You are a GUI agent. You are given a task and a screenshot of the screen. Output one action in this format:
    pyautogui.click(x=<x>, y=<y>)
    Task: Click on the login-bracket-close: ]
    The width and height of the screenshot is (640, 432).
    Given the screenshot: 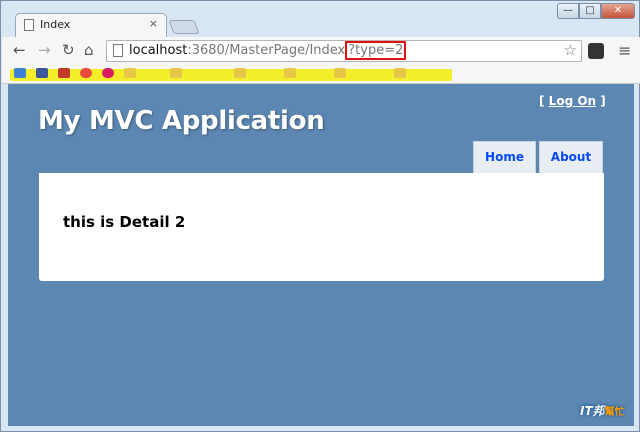 What is the action you would take?
    pyautogui.click(x=603, y=101)
    